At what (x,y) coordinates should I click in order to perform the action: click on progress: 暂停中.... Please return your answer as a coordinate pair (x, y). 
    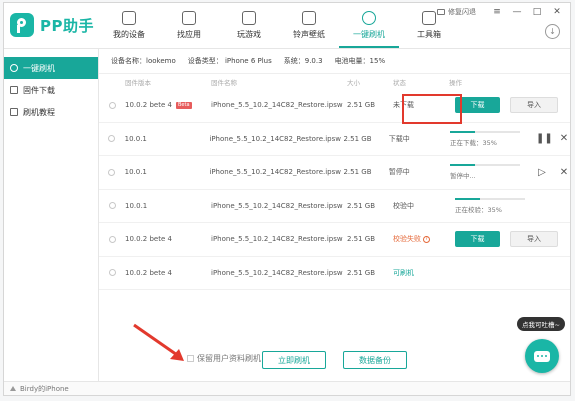
    Looking at the image, I should click on (485, 172).